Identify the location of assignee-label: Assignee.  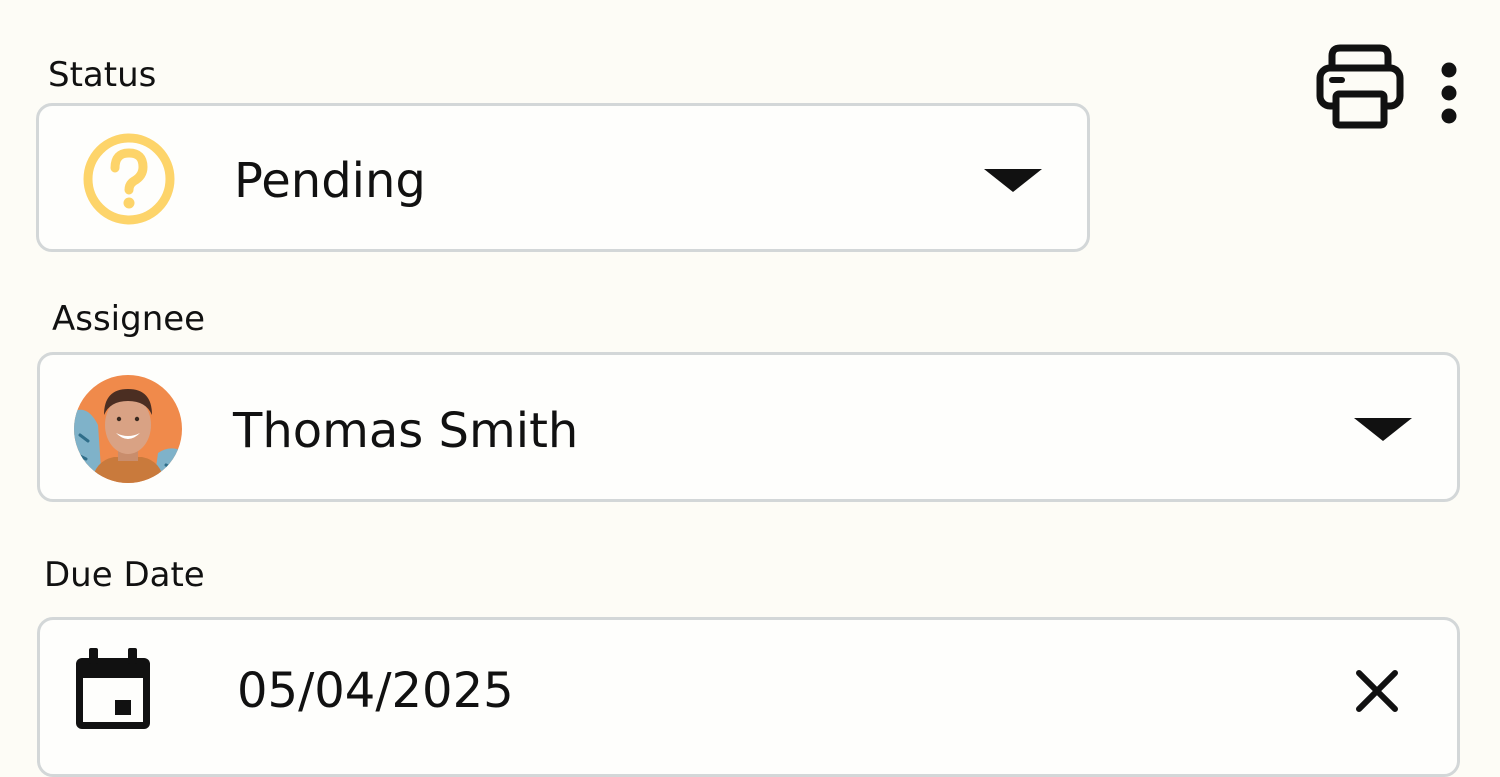
(129, 319).